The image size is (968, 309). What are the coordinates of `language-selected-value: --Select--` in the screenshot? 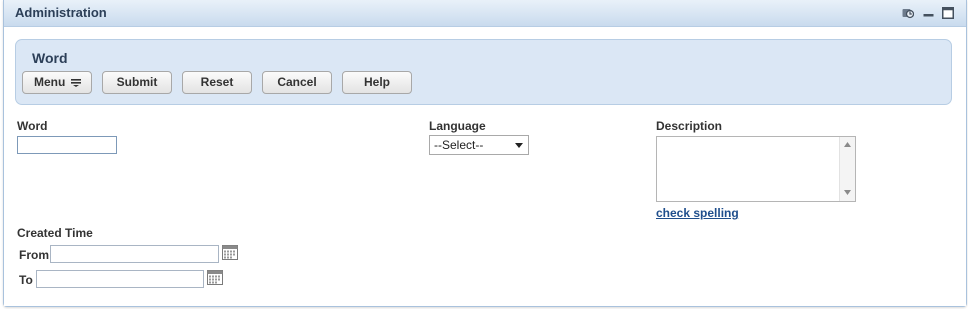 It's located at (459, 145).